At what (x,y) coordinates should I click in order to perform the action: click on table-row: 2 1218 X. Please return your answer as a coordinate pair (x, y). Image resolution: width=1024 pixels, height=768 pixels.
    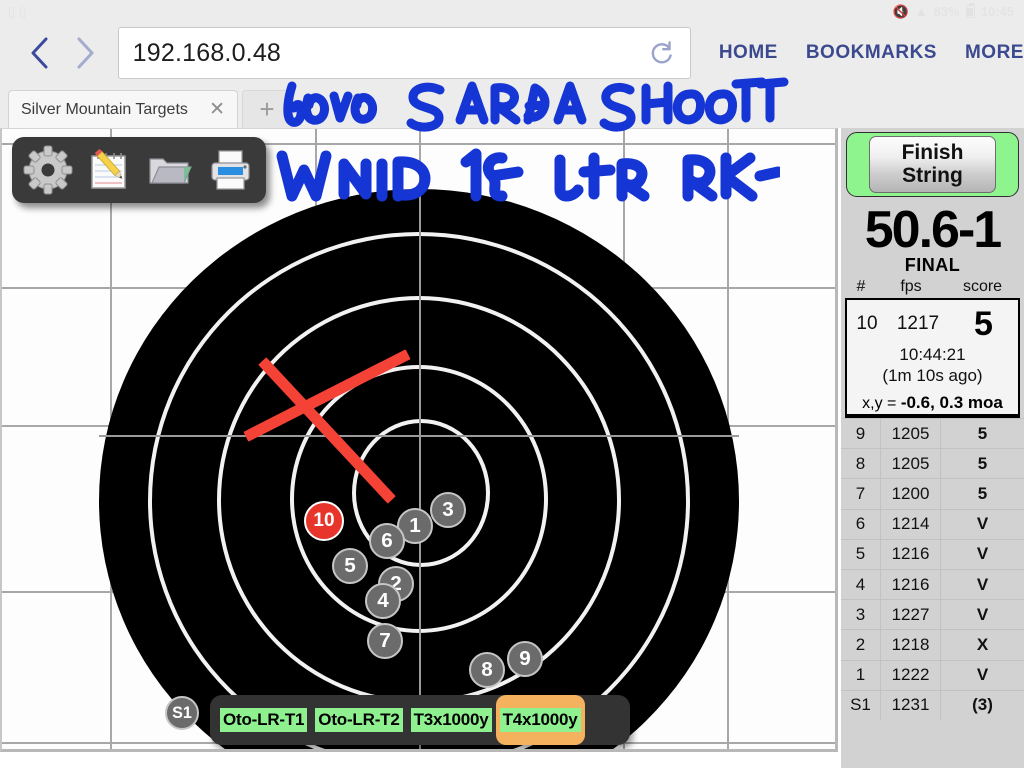
    Looking at the image, I should click on (932, 644).